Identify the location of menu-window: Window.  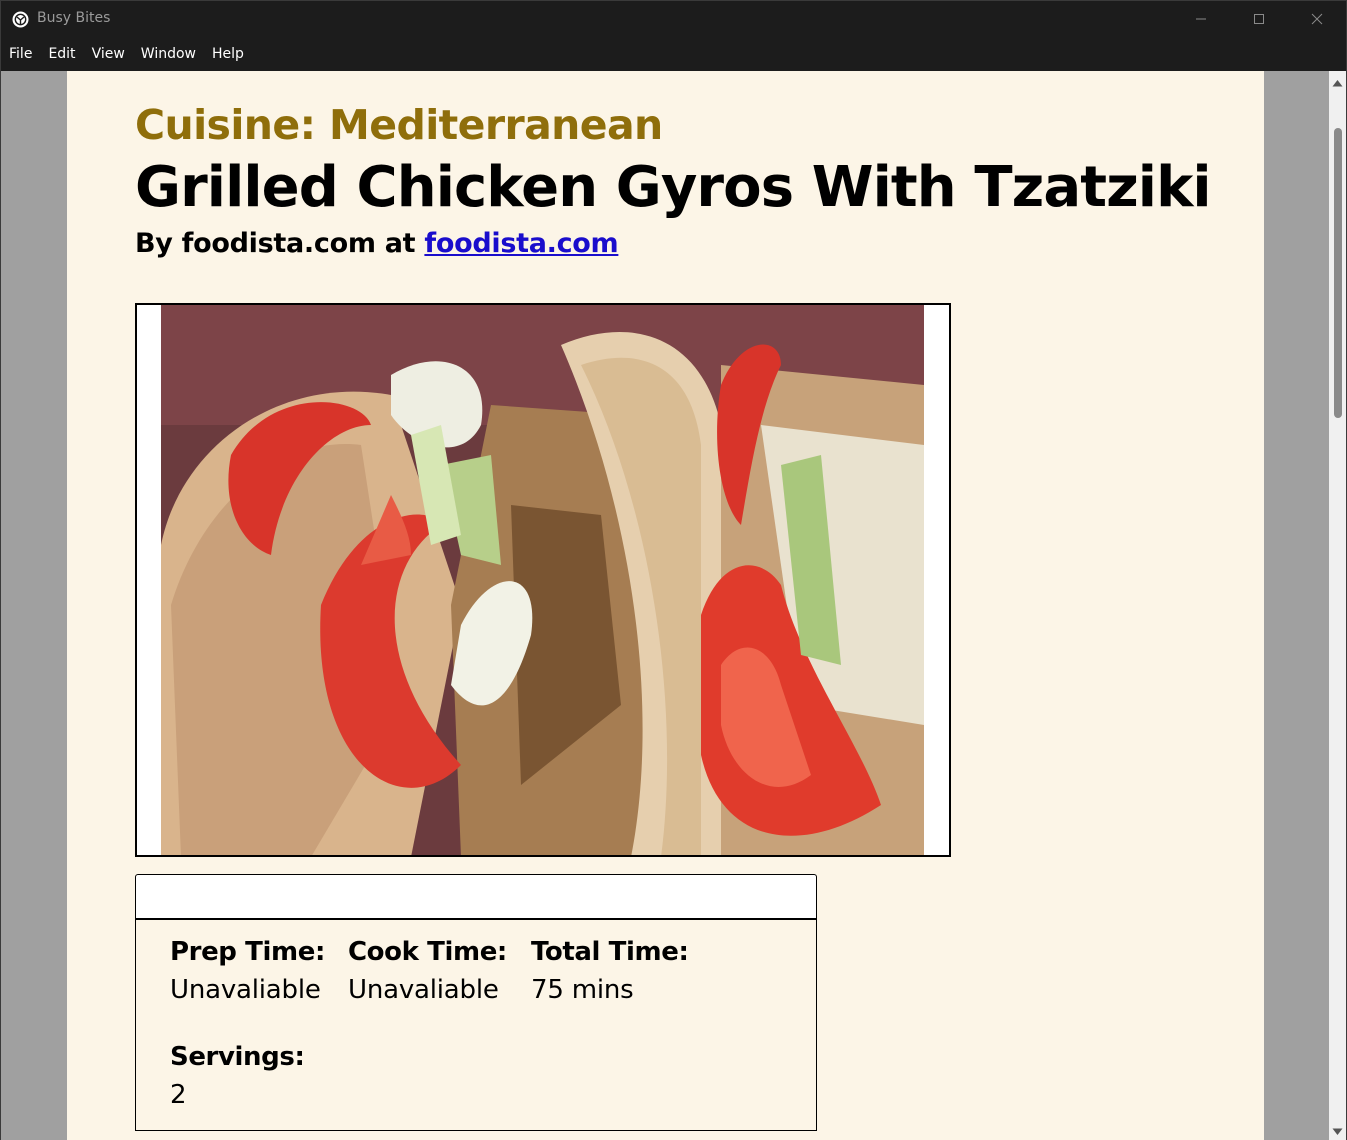
(168, 54).